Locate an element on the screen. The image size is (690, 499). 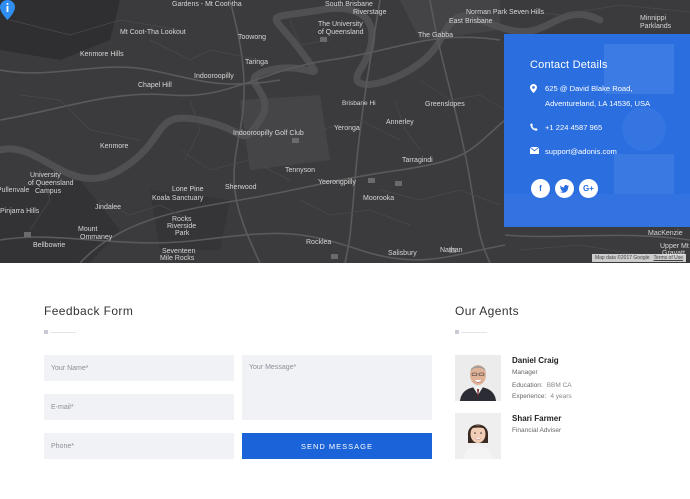
google-plus-icon: G+ is located at coordinates (588, 188).